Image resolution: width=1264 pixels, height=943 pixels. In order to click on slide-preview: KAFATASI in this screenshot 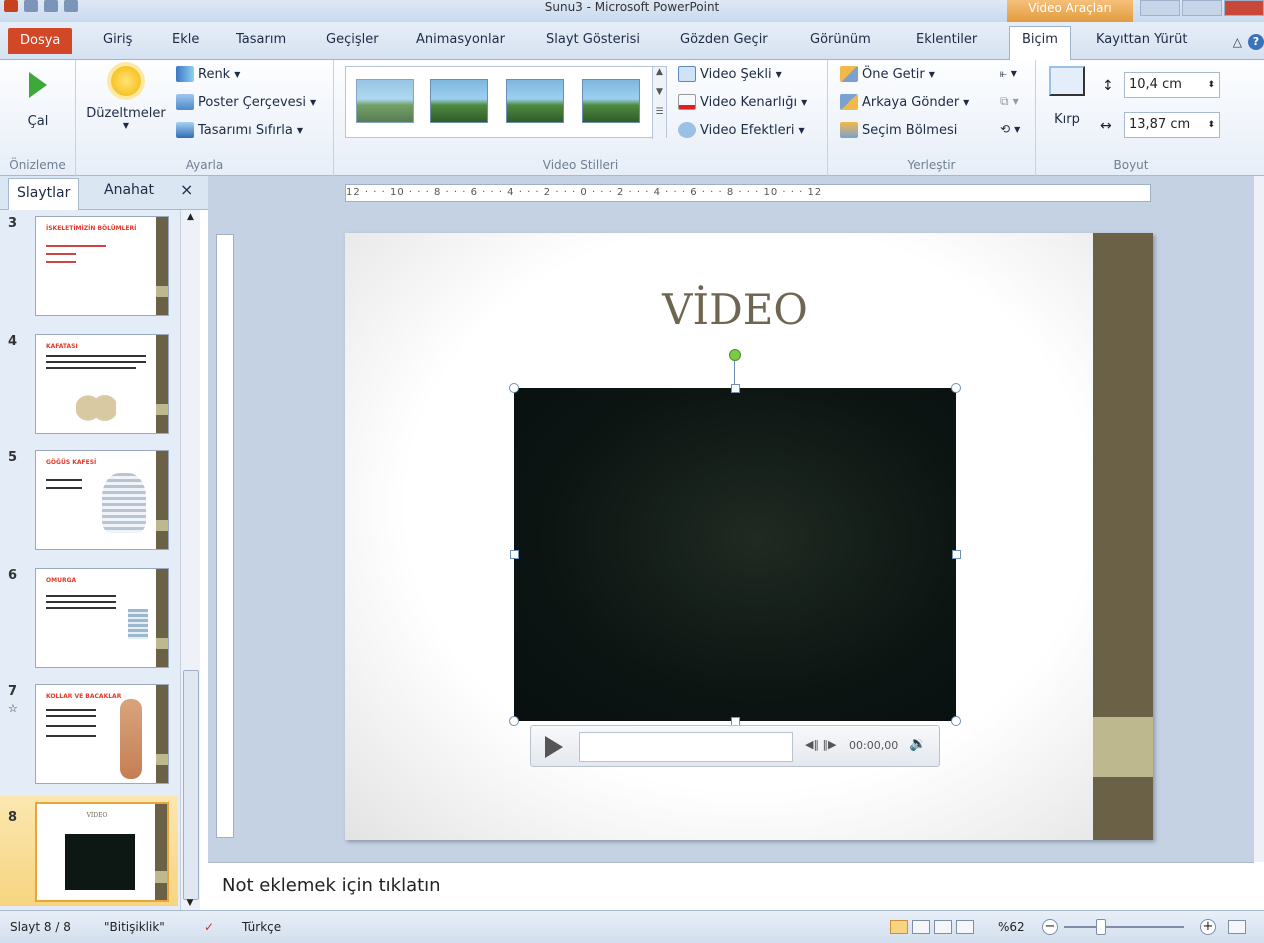, I will do `click(102, 384)`.